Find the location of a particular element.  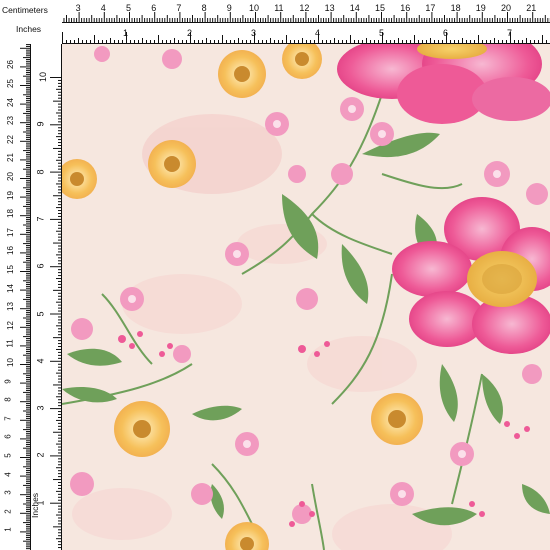

left-inch-number: 6 is located at coordinates (40, 266).